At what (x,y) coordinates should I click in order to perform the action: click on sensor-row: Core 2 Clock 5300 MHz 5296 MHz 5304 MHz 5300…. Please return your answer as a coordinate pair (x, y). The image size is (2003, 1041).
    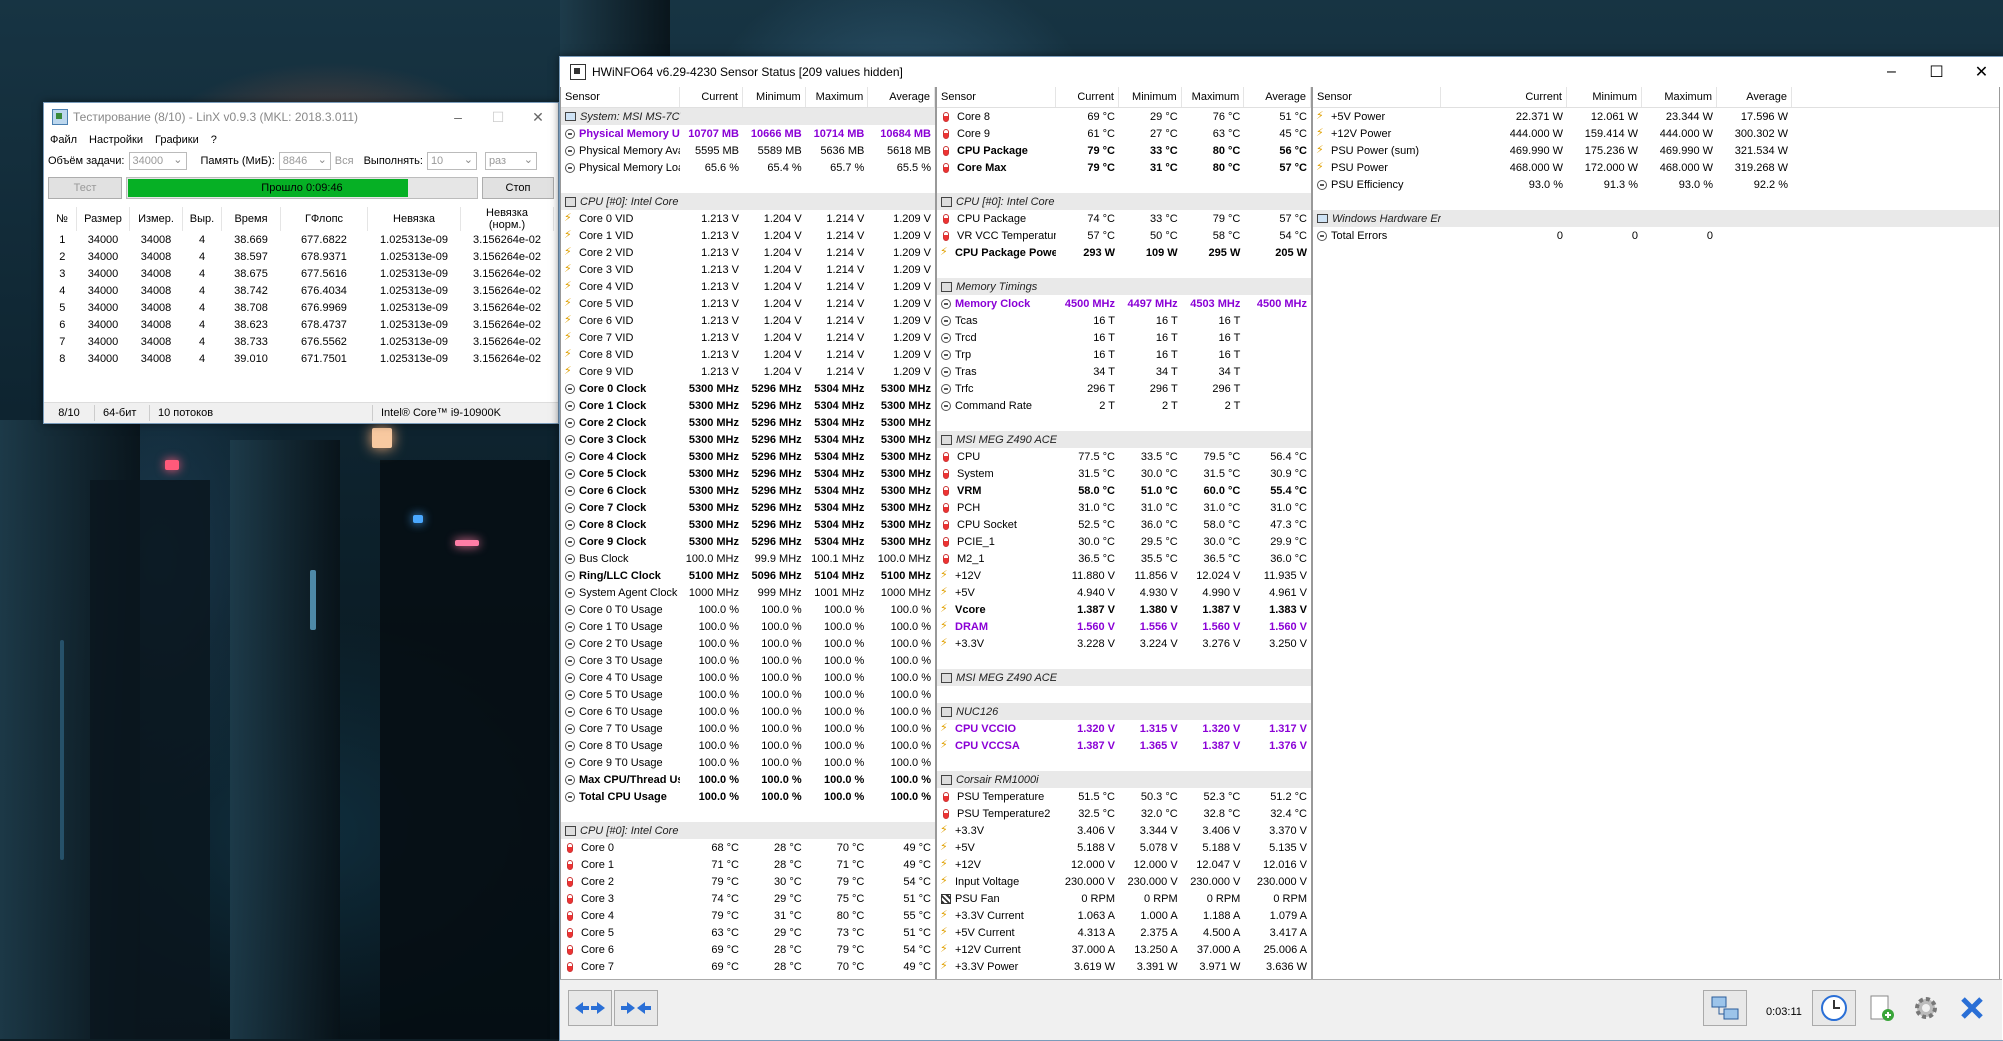
    Looking at the image, I should click on (748, 422).